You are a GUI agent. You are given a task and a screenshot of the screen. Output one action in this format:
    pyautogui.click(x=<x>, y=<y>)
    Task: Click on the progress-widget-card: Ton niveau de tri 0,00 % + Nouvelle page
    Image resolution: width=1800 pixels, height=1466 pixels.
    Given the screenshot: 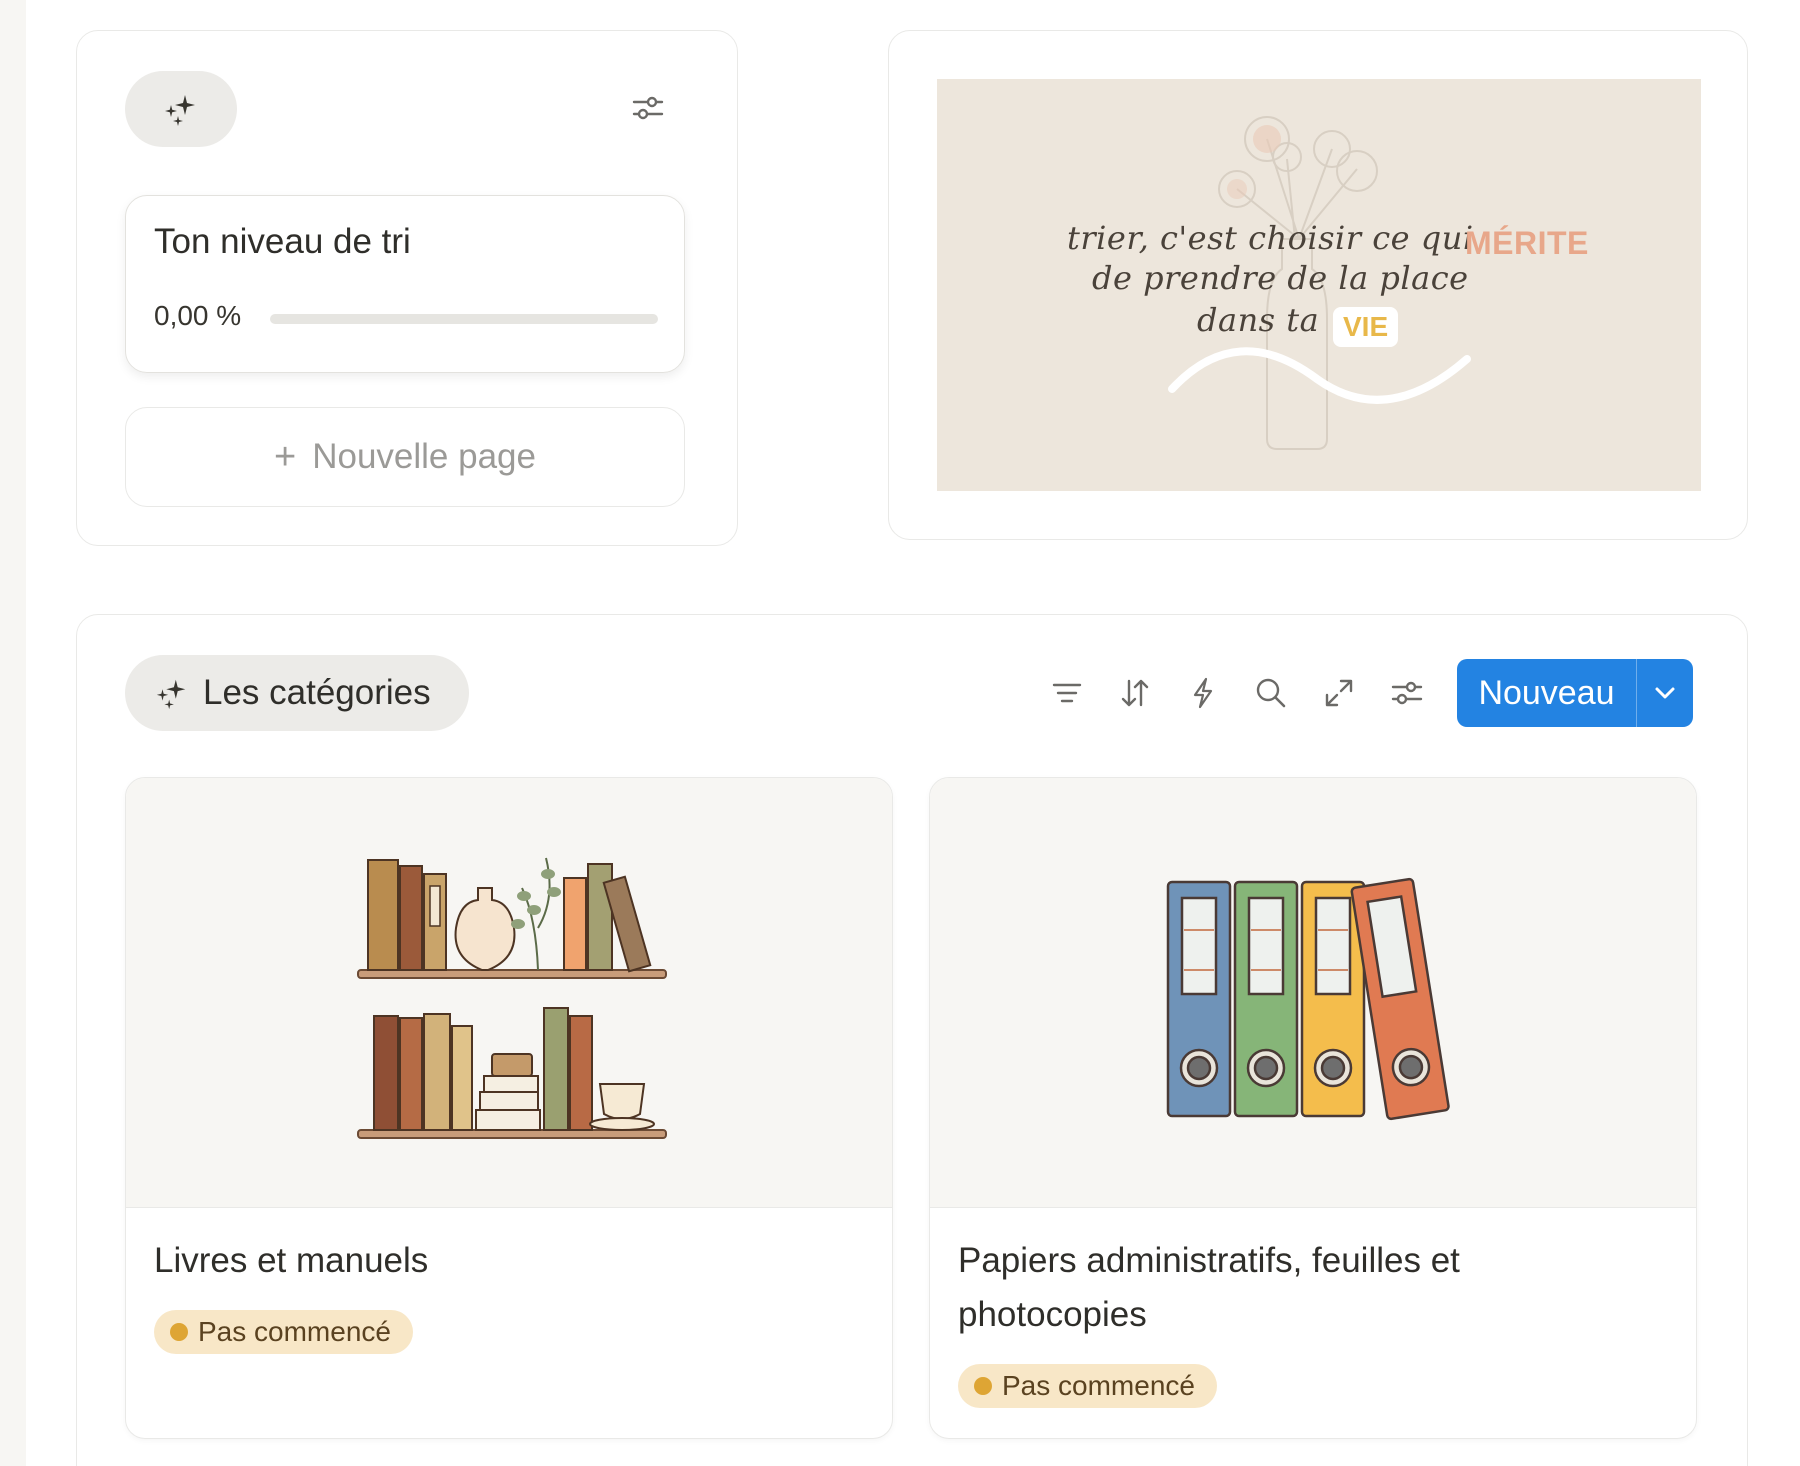 What is the action you would take?
    pyautogui.click(x=407, y=288)
    